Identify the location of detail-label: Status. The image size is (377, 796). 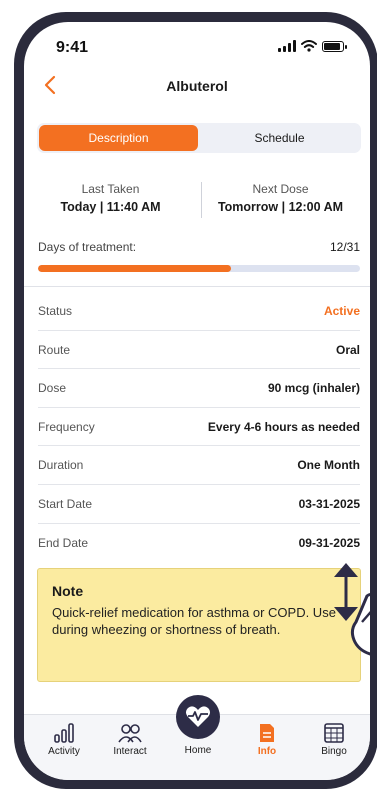
(55, 311).